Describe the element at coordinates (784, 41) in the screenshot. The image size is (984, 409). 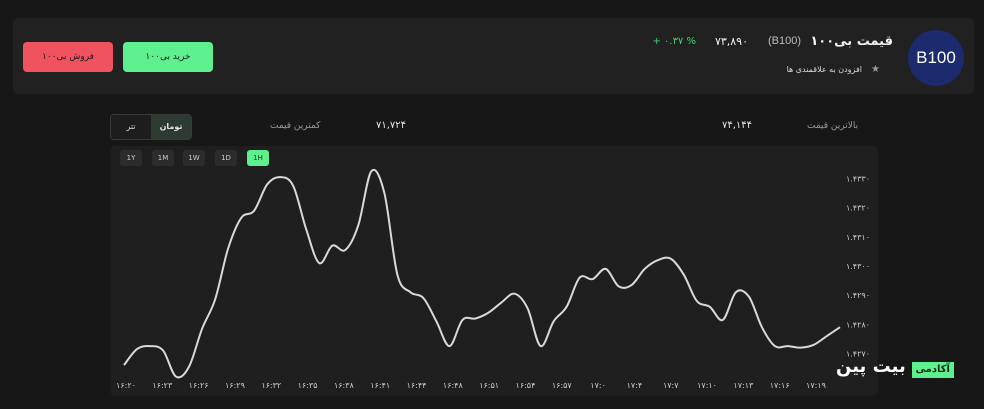
I see `asset-symbol: (B100)` at that location.